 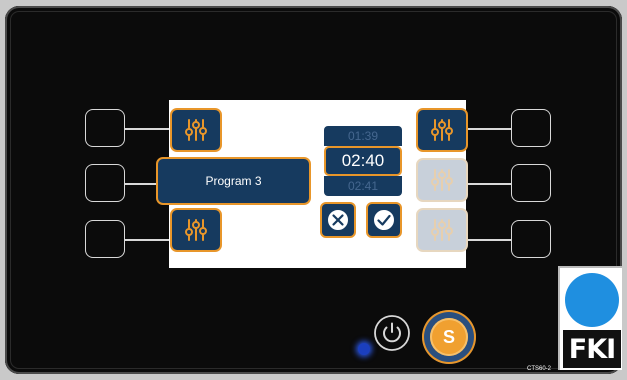 I want to click on power-button, so click(x=392, y=333).